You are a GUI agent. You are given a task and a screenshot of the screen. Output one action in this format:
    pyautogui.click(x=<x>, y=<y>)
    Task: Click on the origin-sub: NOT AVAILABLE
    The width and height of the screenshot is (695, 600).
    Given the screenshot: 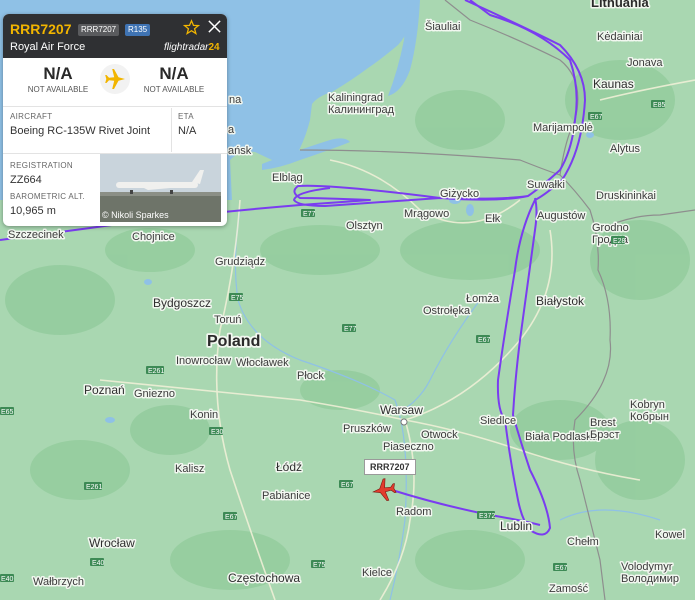 What is the action you would take?
    pyautogui.click(x=58, y=89)
    